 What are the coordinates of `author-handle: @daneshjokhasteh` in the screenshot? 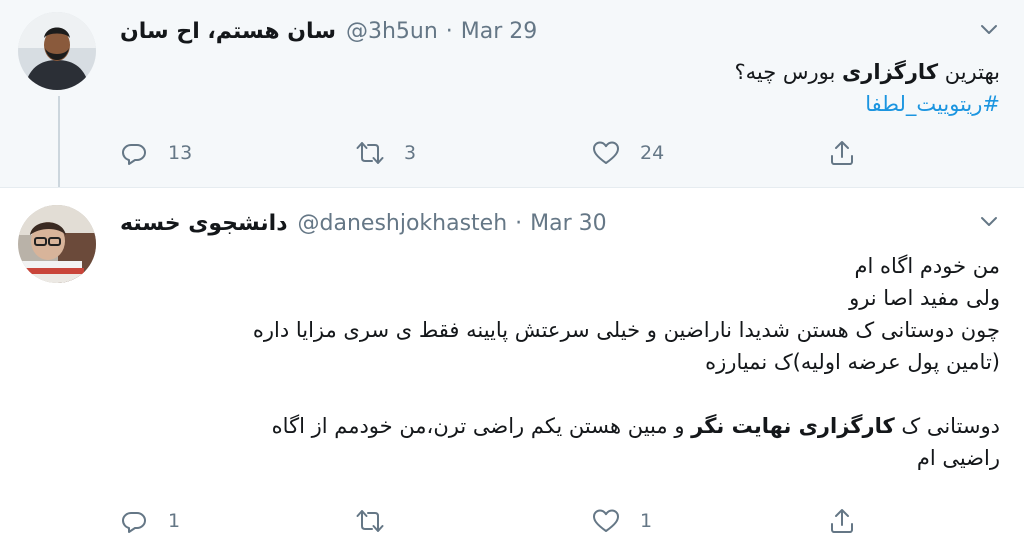 It's located at (403, 223).